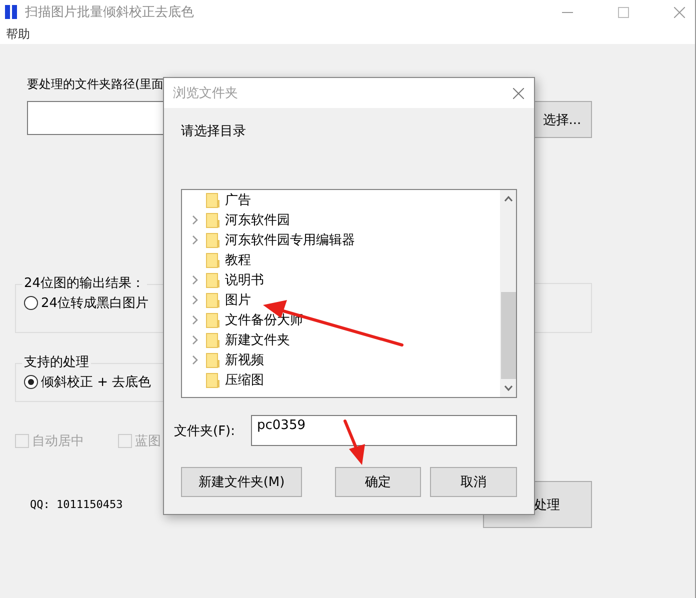 The width and height of the screenshot is (696, 598). I want to click on tree-item: 压缩图, so click(244, 380).